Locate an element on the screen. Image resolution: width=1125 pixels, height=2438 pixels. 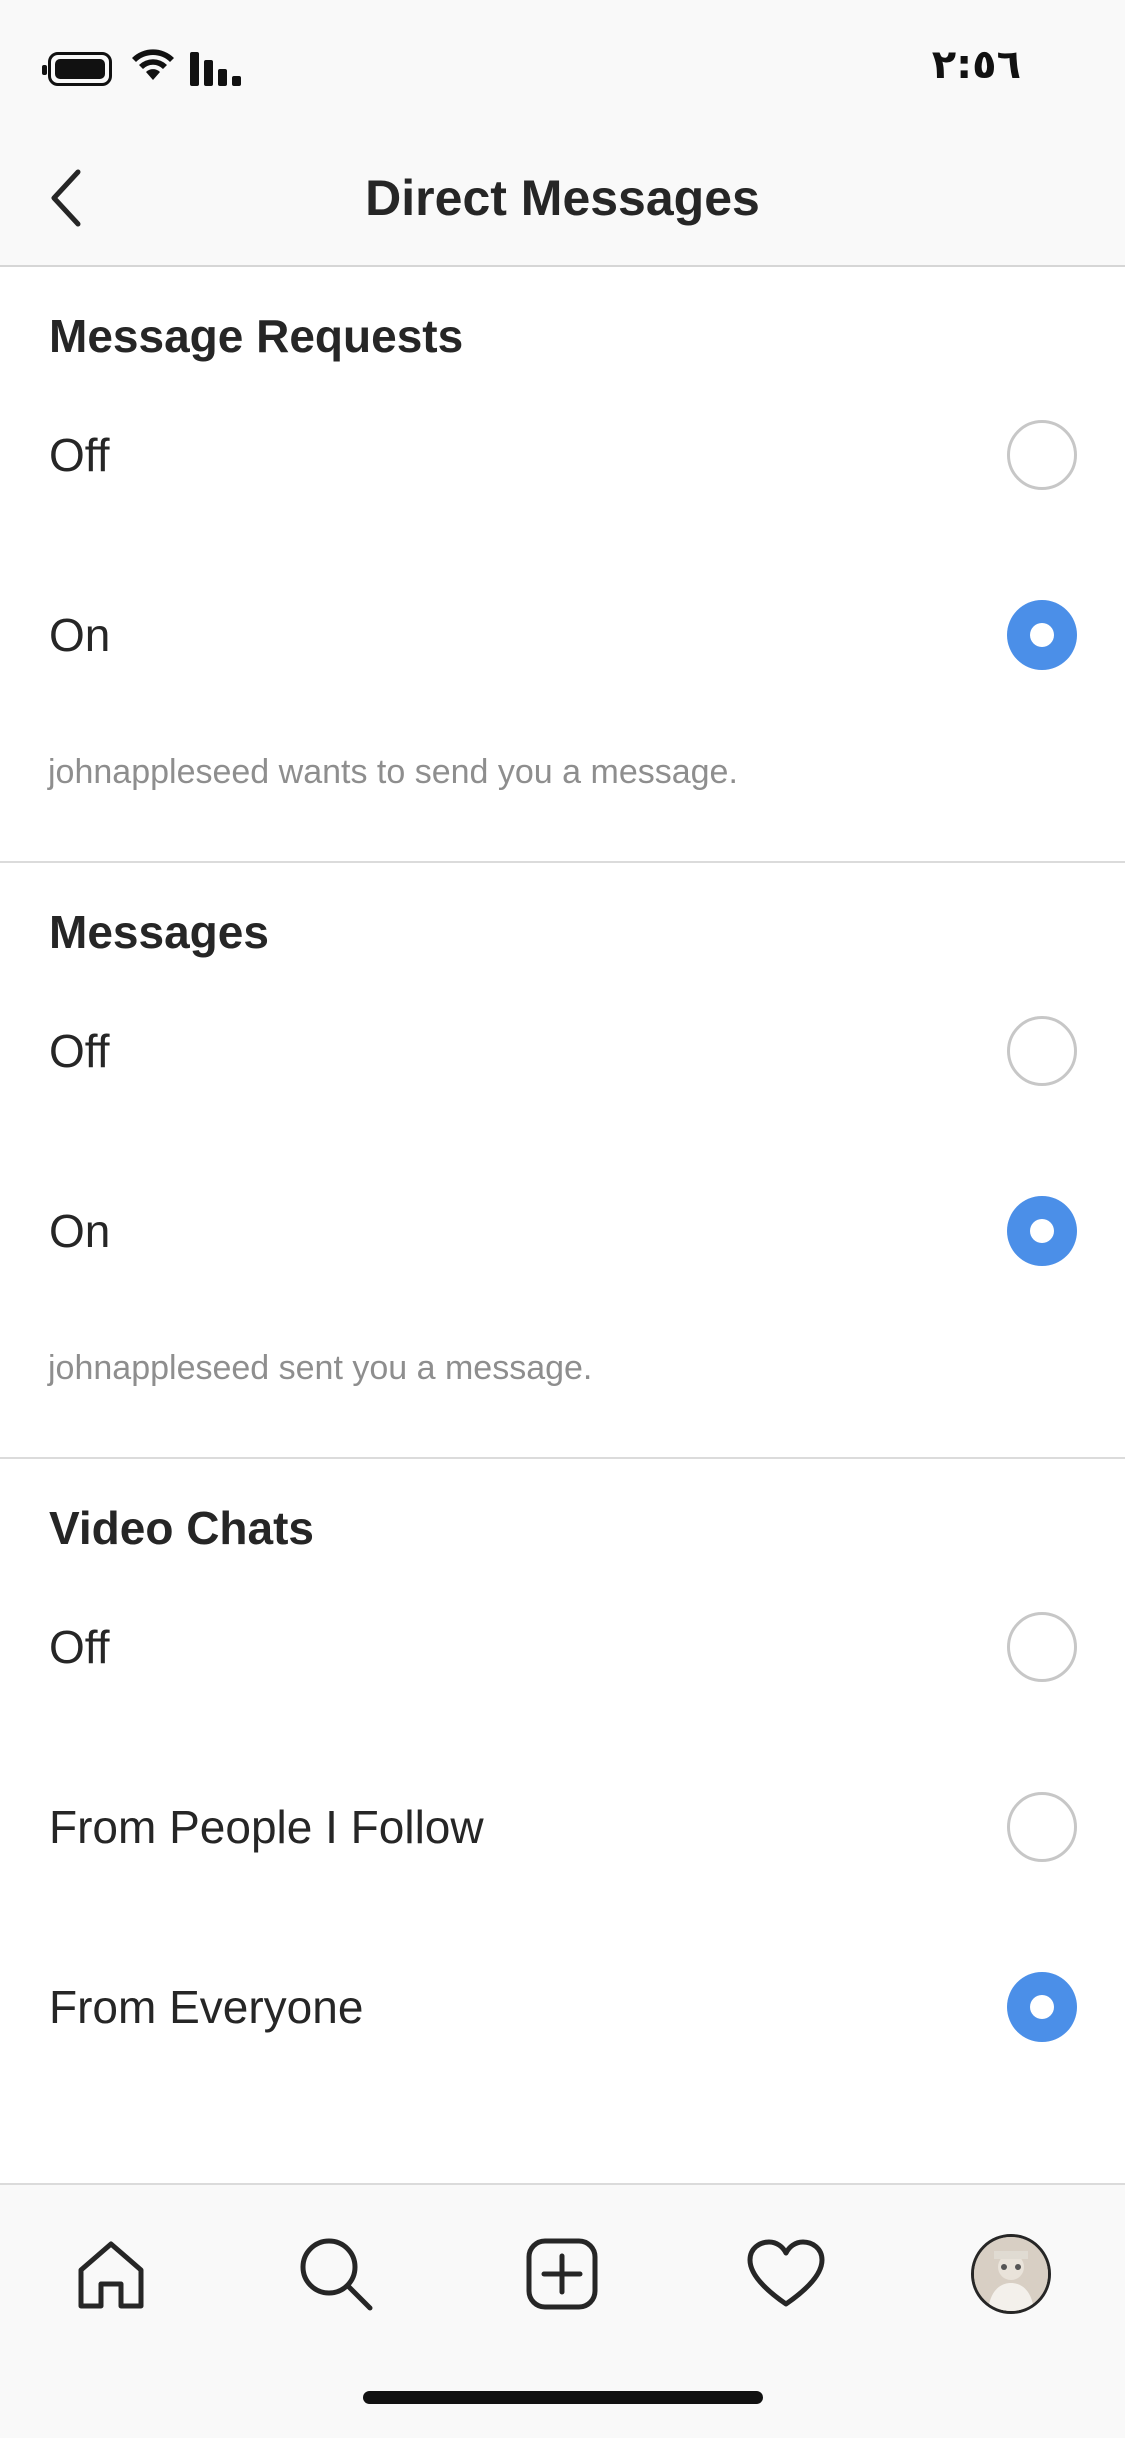
navigation-bar: Direct Messages is located at coordinates (562, 201).